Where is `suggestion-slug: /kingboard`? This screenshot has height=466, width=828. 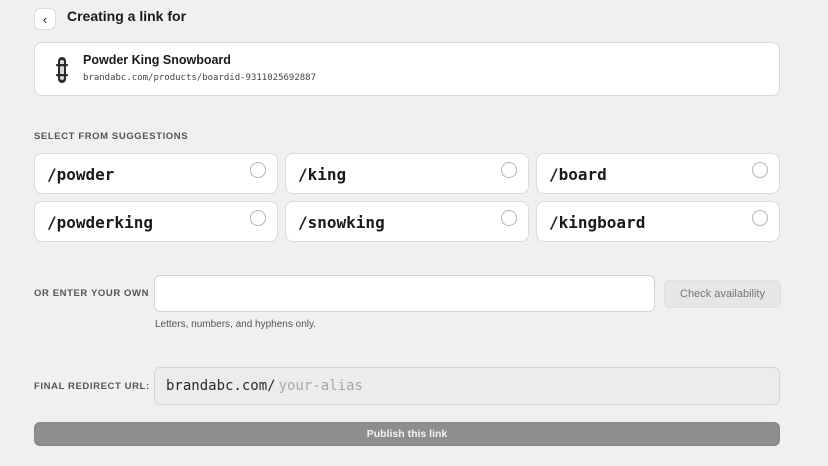 suggestion-slug: /kingboard is located at coordinates (597, 222).